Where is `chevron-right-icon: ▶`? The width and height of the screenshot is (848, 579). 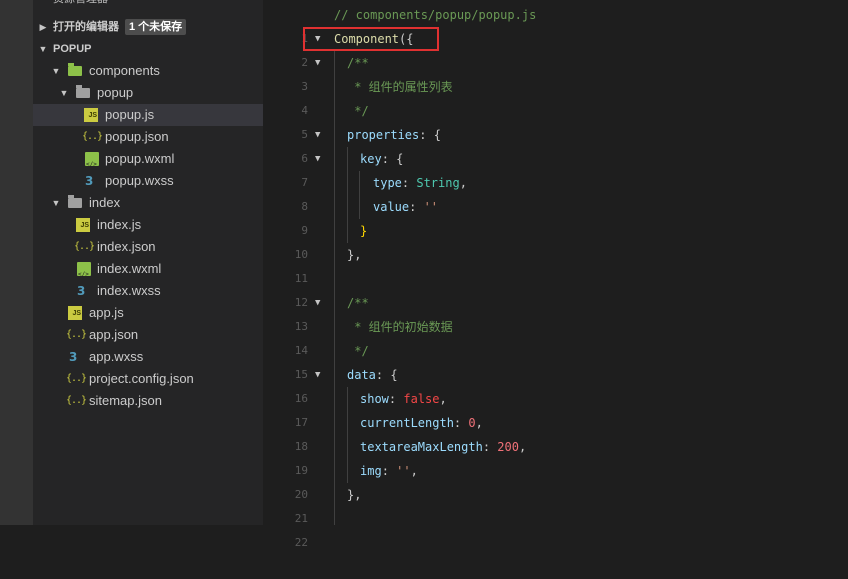 chevron-right-icon: ▶ is located at coordinates (43, 27).